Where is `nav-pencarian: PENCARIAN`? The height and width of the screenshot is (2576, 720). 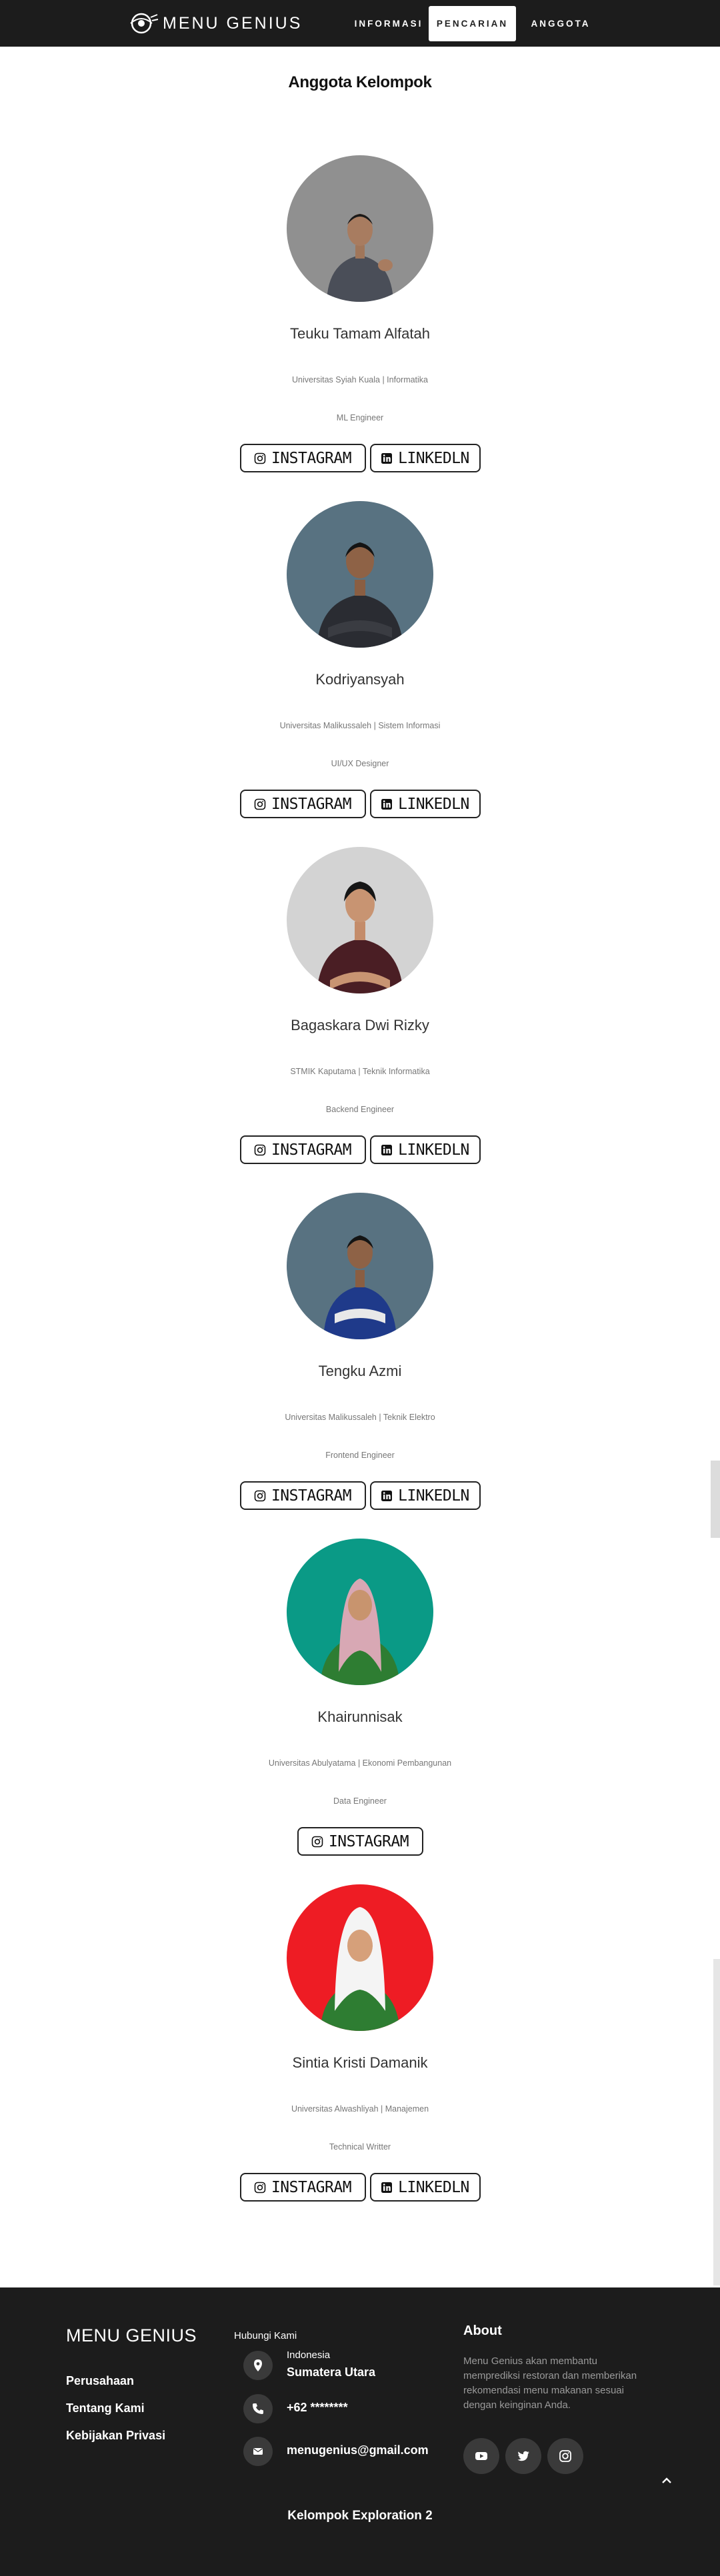
nav-pencarian: PENCARIAN is located at coordinates (472, 24).